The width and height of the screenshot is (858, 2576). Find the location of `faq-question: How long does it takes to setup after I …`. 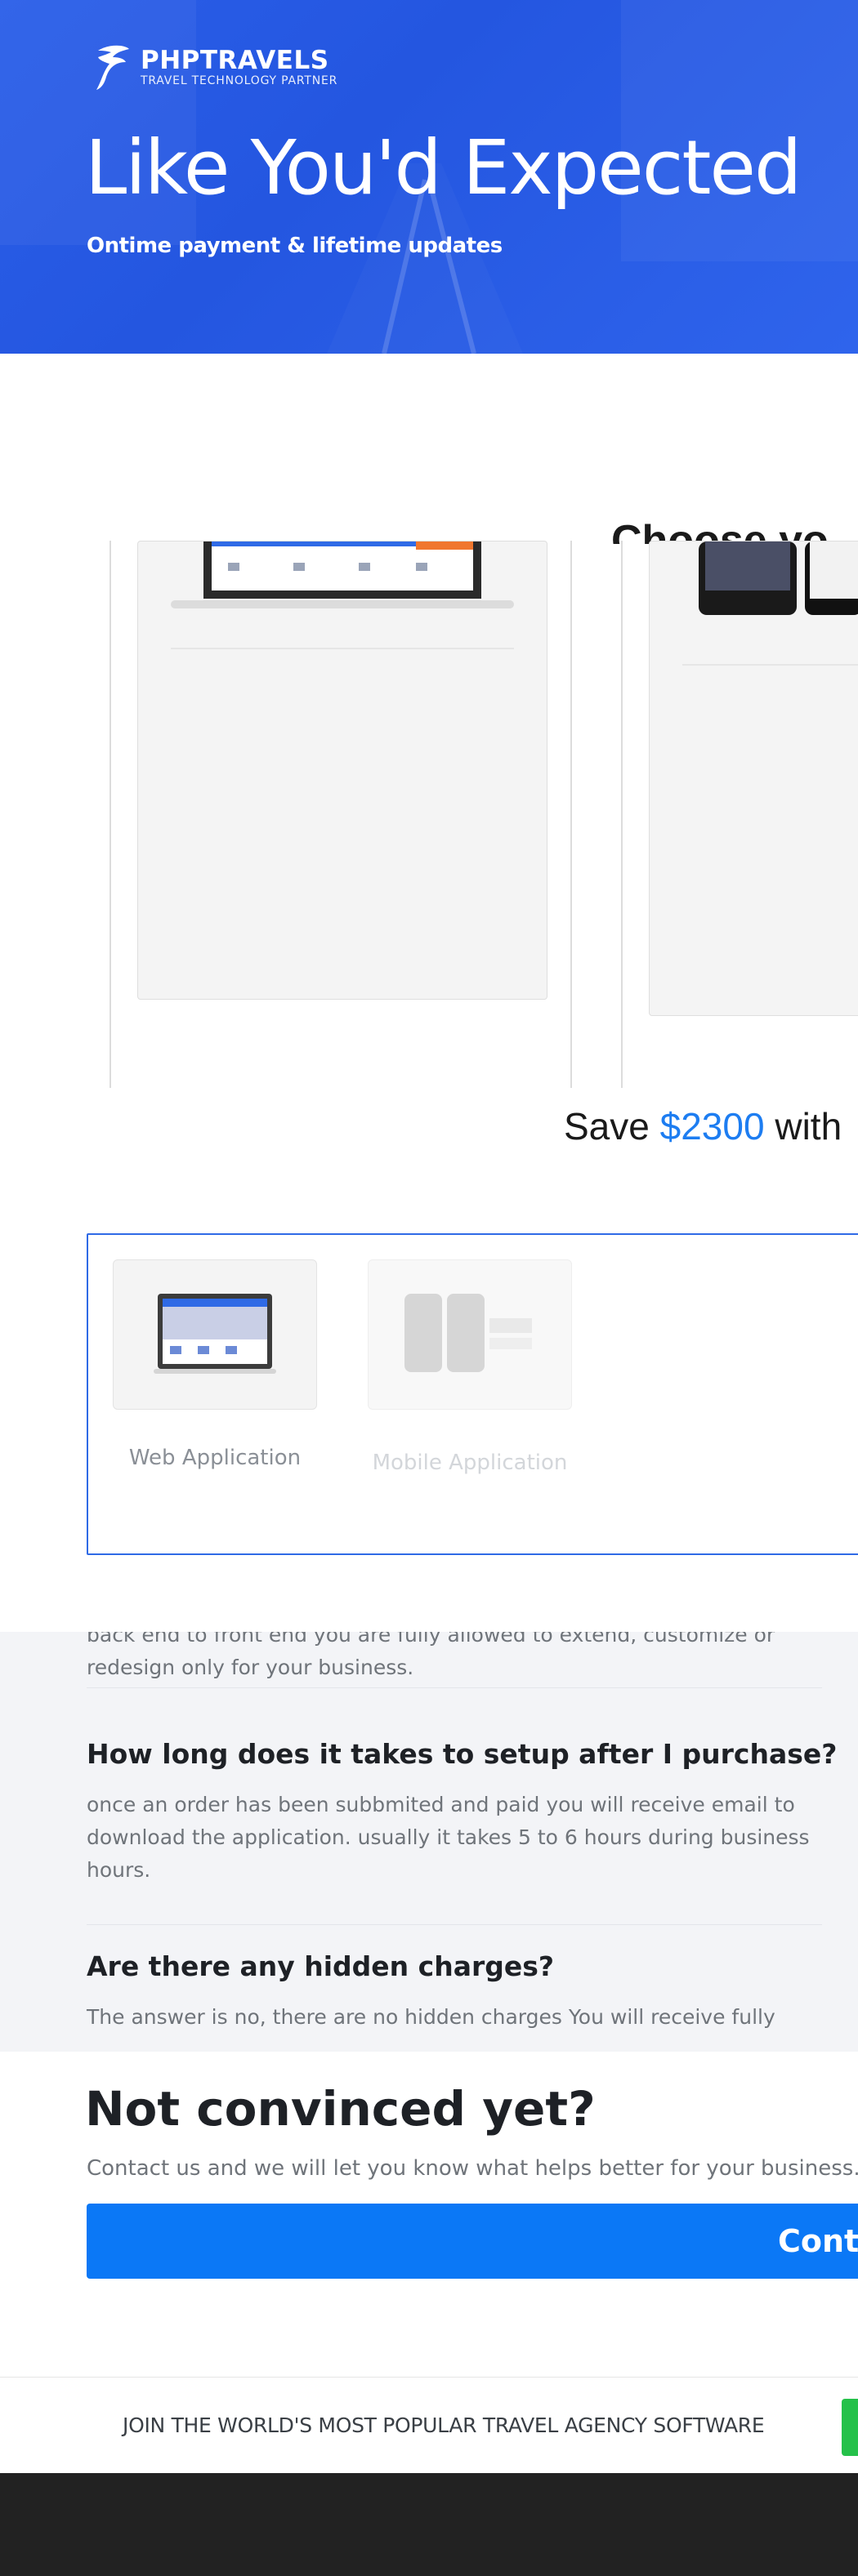

faq-question: How long does it takes to setup after I … is located at coordinates (462, 1754).